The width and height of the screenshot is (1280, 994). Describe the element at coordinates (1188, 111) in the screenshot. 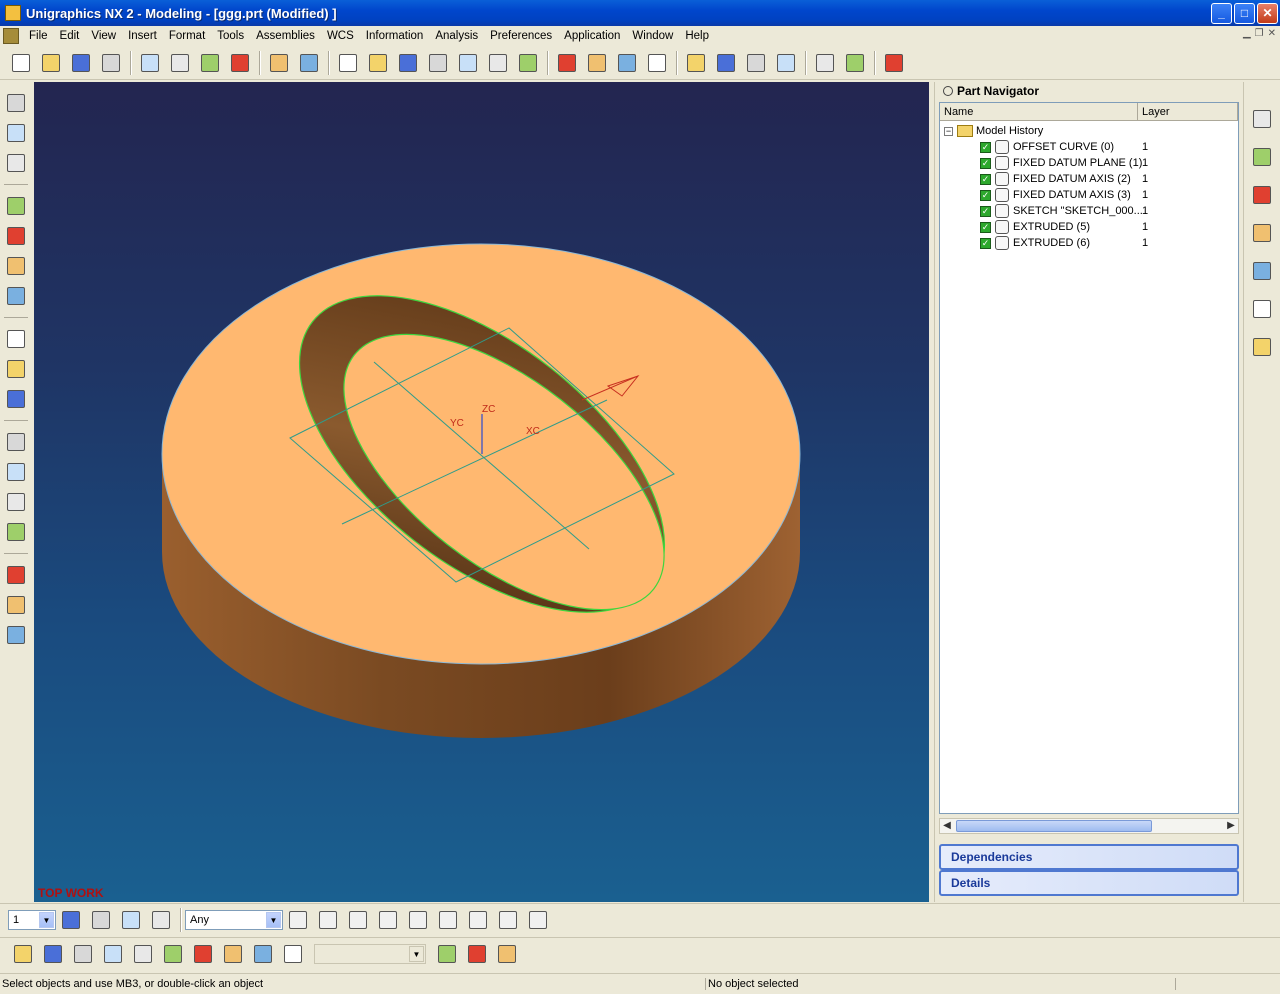

I see `column-layer: Layer` at that location.